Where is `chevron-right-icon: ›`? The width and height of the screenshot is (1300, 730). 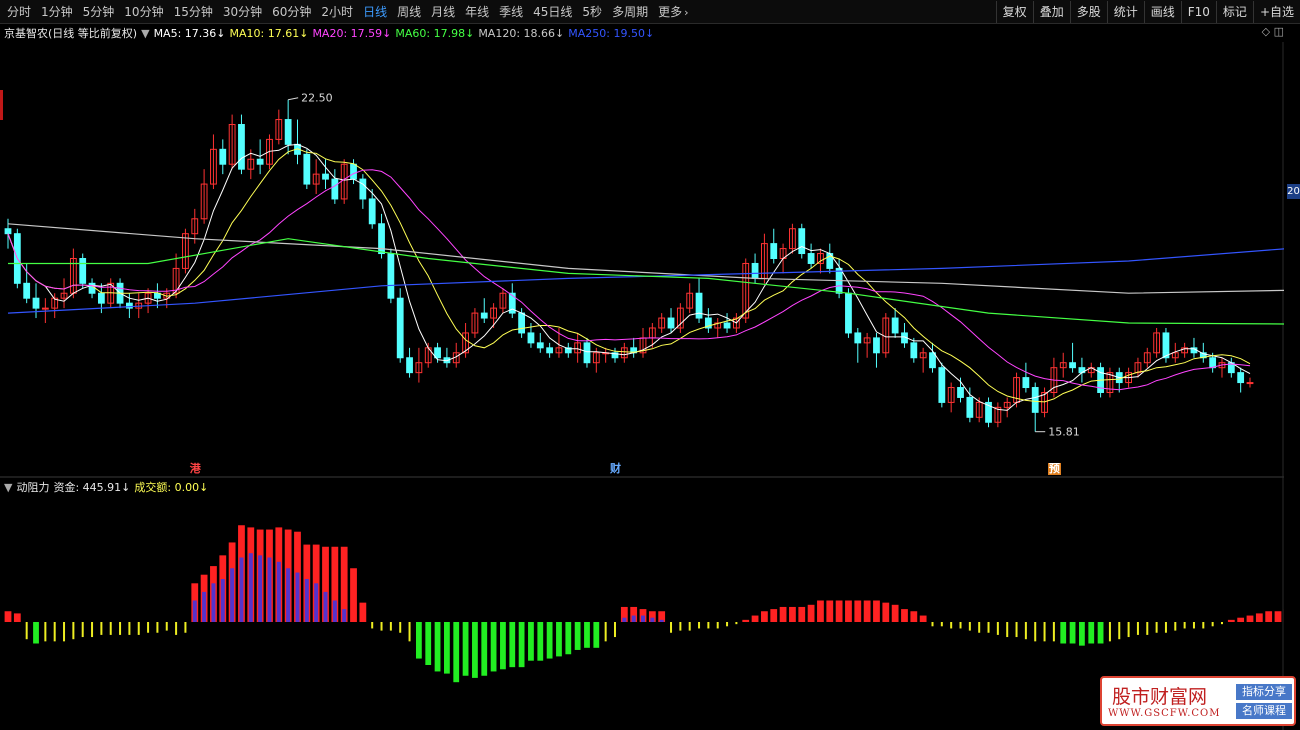 chevron-right-icon: › is located at coordinates (686, 12).